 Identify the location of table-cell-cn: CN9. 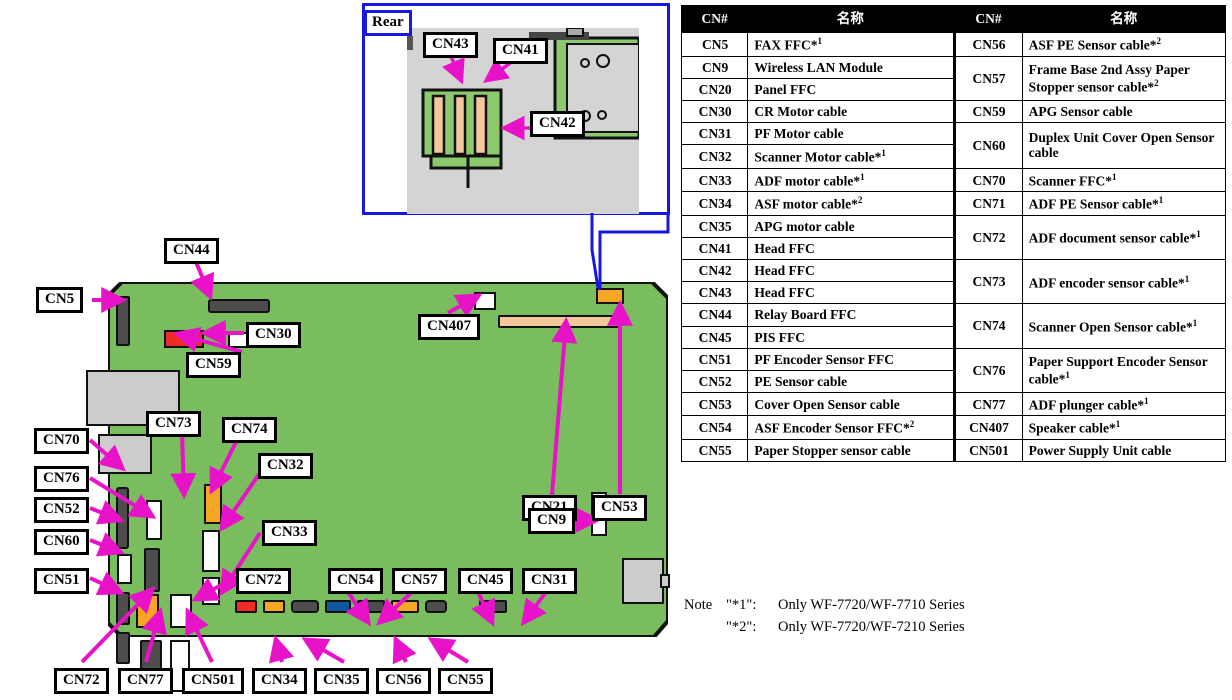
(714, 67).